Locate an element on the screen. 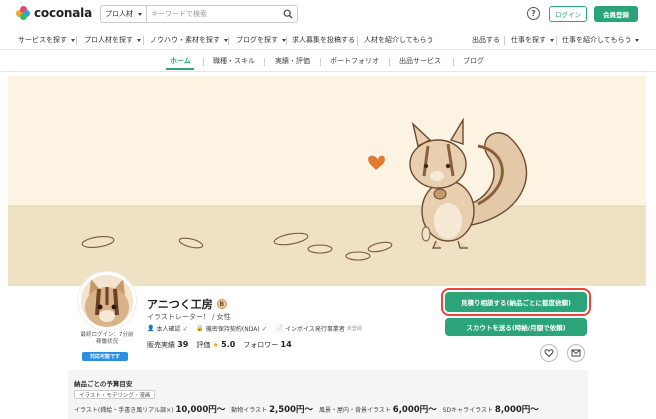  search-bar: プロ人材 is located at coordinates (199, 14).